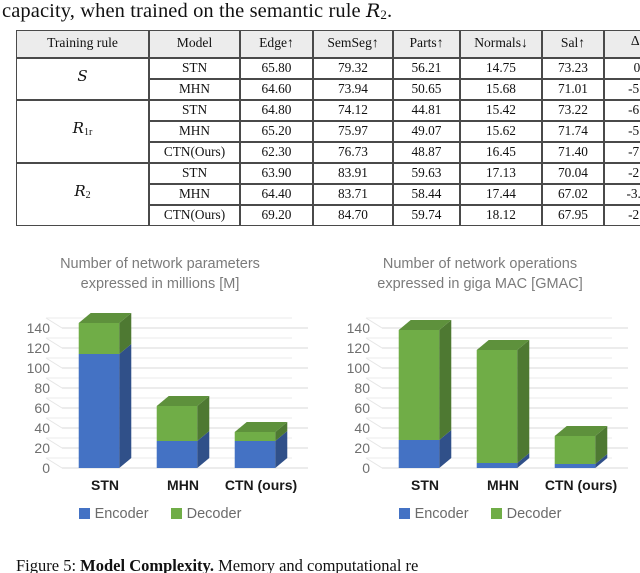 This screenshot has width=640, height=573. I want to click on cell-normals: 18.12, so click(501, 215).